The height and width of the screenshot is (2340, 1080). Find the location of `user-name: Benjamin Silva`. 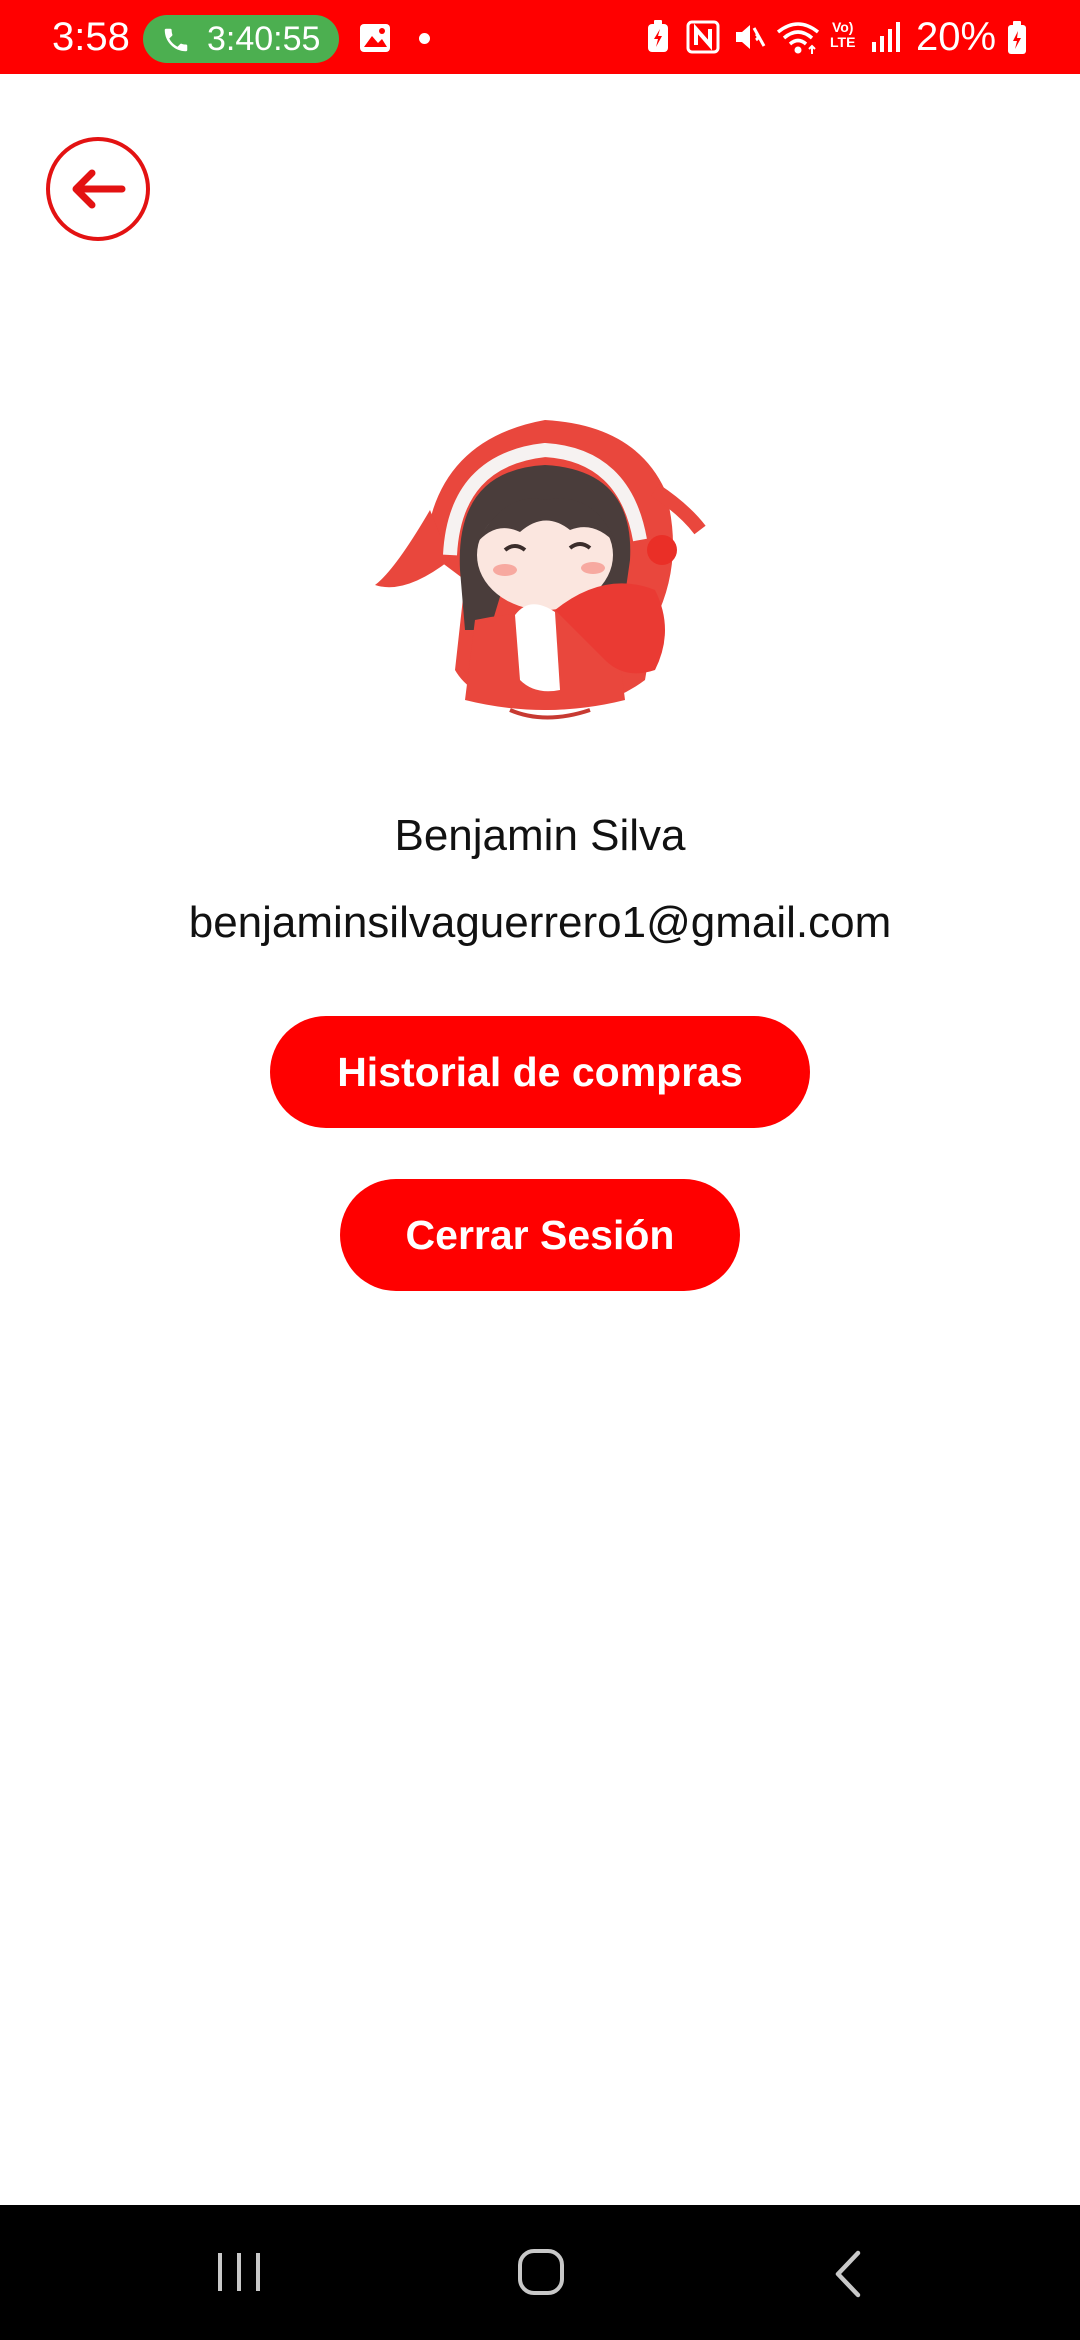

user-name: Benjamin Silva is located at coordinates (540, 835).